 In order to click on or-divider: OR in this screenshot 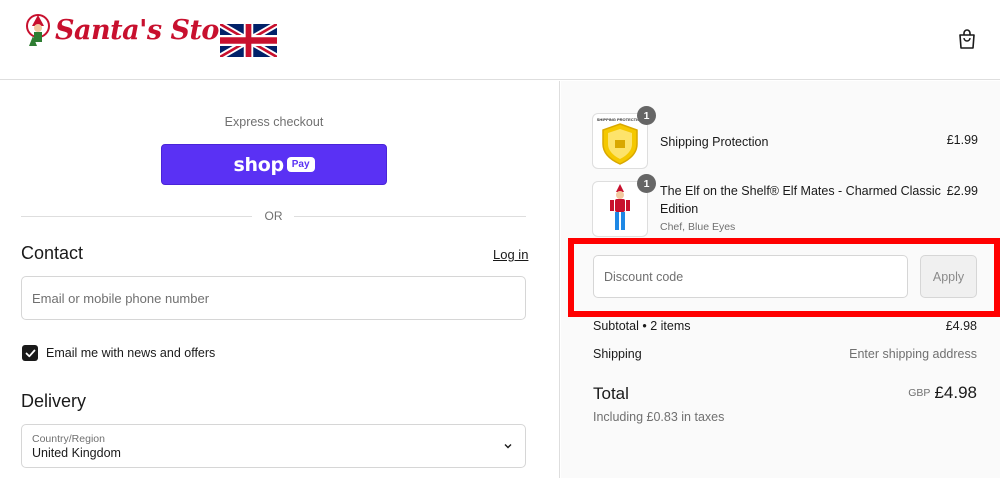, I will do `click(273, 217)`.